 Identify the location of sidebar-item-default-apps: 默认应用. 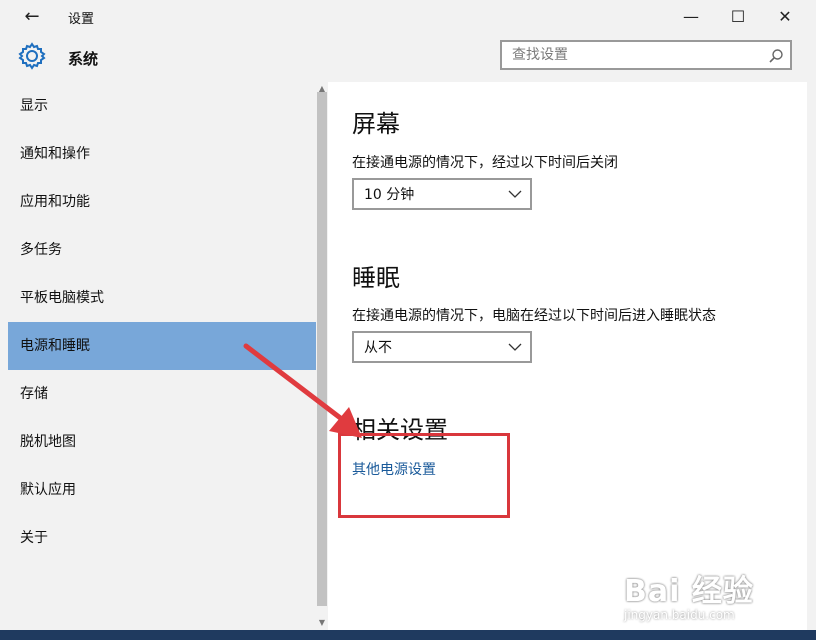
(162, 490).